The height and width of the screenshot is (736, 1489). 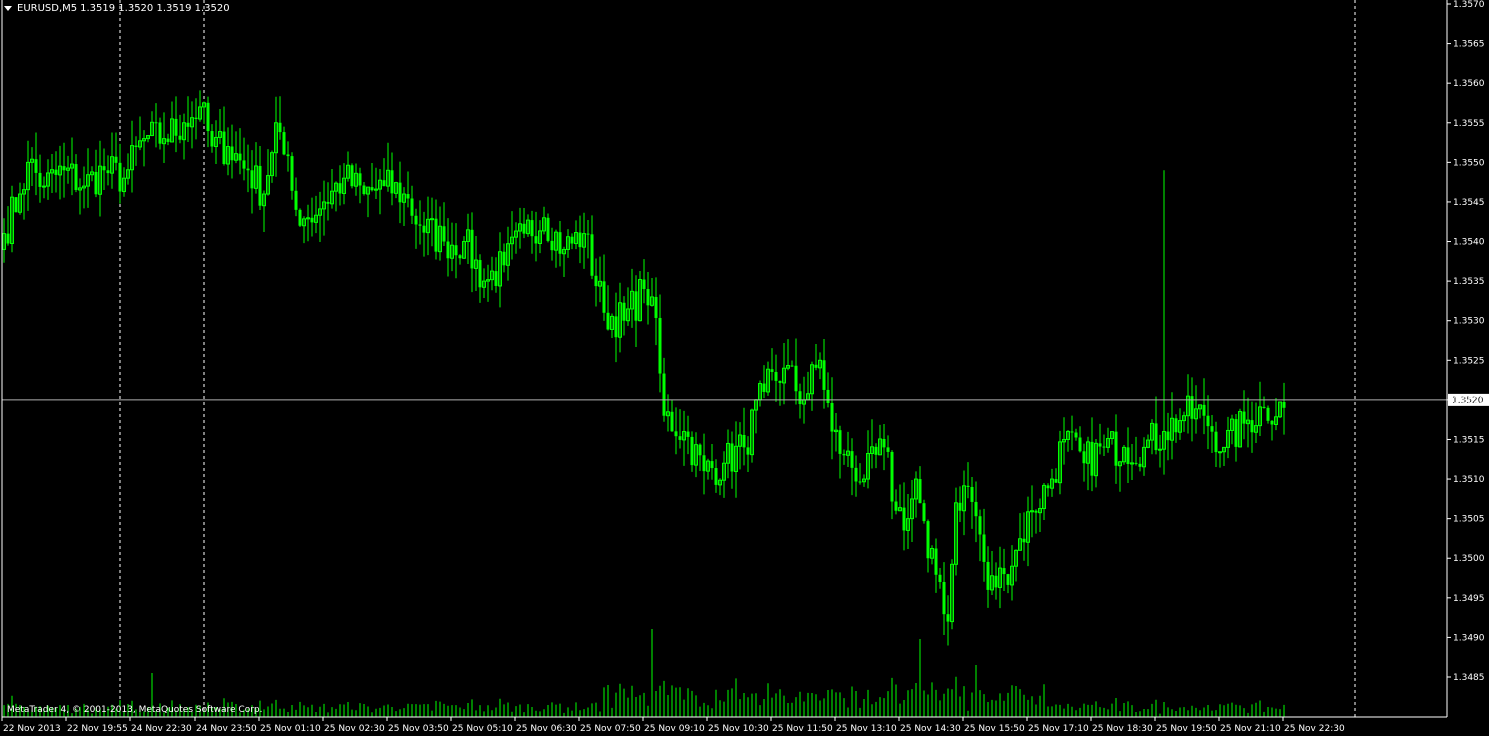 What do you see at coordinates (1469, 163) in the screenshot?
I see `price-tick-label: 1.3550` at bounding box center [1469, 163].